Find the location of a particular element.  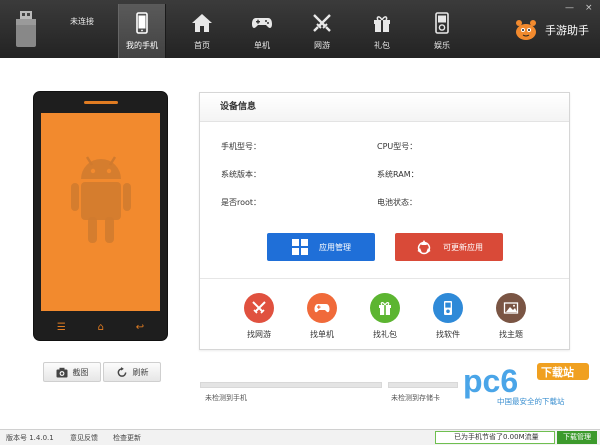

updatable-apps-button: 可更新应用 is located at coordinates (449, 247).